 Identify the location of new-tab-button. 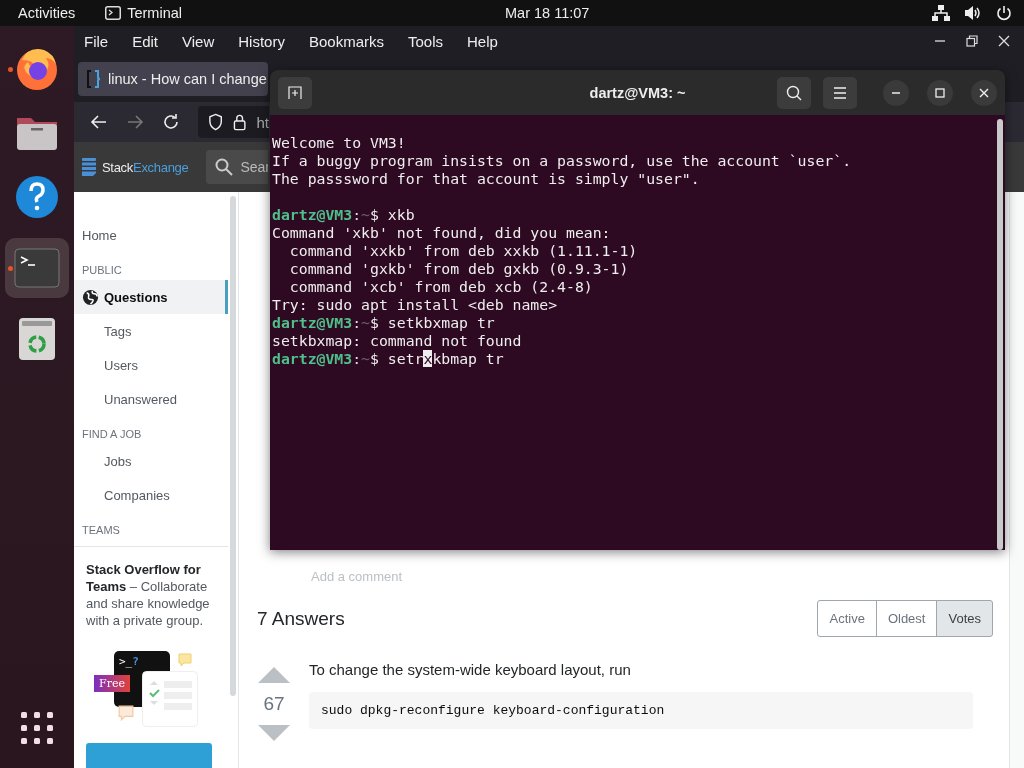
(295, 92).